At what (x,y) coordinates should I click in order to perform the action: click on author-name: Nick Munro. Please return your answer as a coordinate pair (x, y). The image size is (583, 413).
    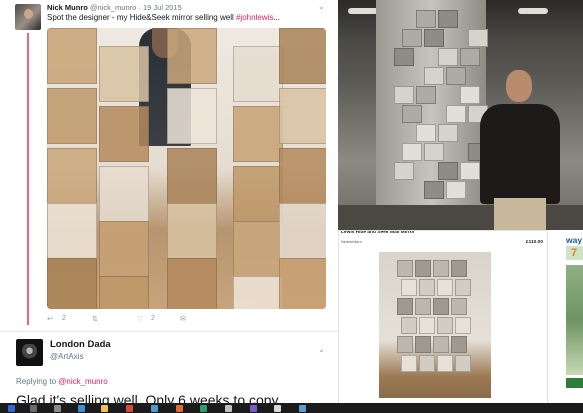
    Looking at the image, I should click on (67, 7).